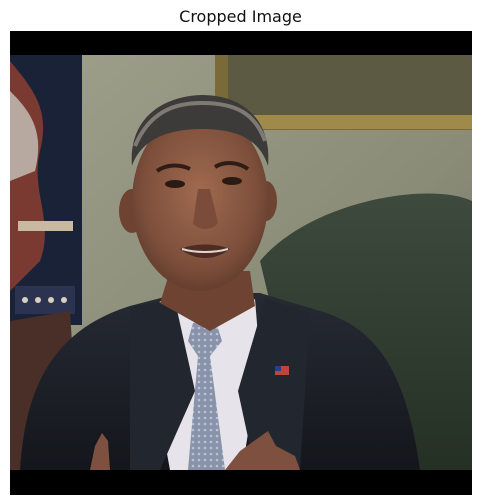  Describe the element at coordinates (241, 482) in the screenshot. I see `letterbox-bottom` at that location.